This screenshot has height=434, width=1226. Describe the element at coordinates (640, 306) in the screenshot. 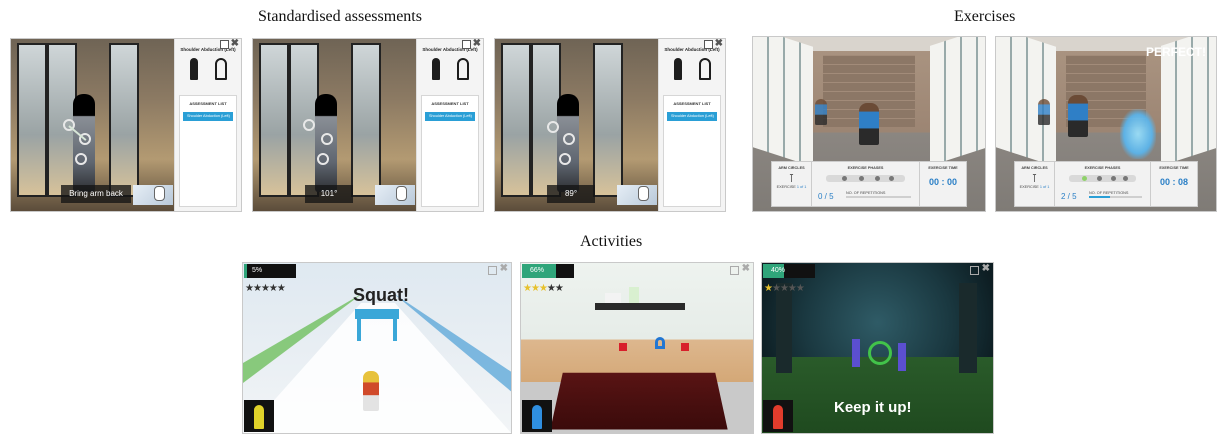

I see `shelf` at that location.